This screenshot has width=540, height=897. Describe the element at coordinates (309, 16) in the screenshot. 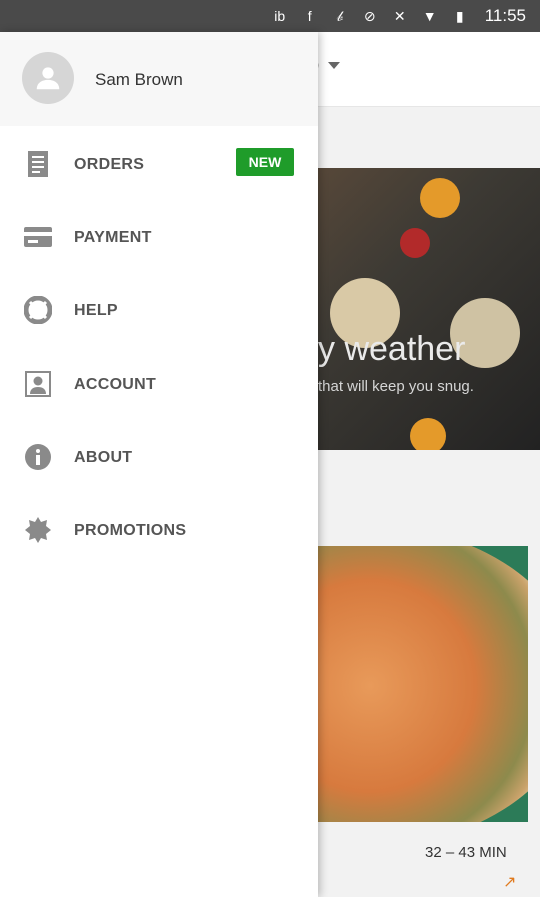

I see `facebook-icon: f` at that location.